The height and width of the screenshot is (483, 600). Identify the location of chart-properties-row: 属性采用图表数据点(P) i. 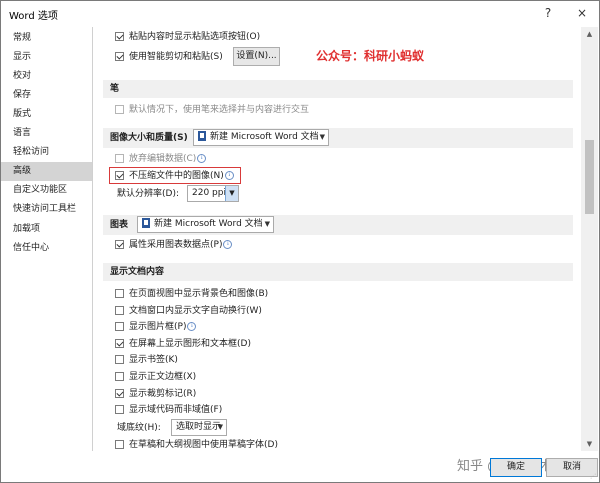
(174, 245).